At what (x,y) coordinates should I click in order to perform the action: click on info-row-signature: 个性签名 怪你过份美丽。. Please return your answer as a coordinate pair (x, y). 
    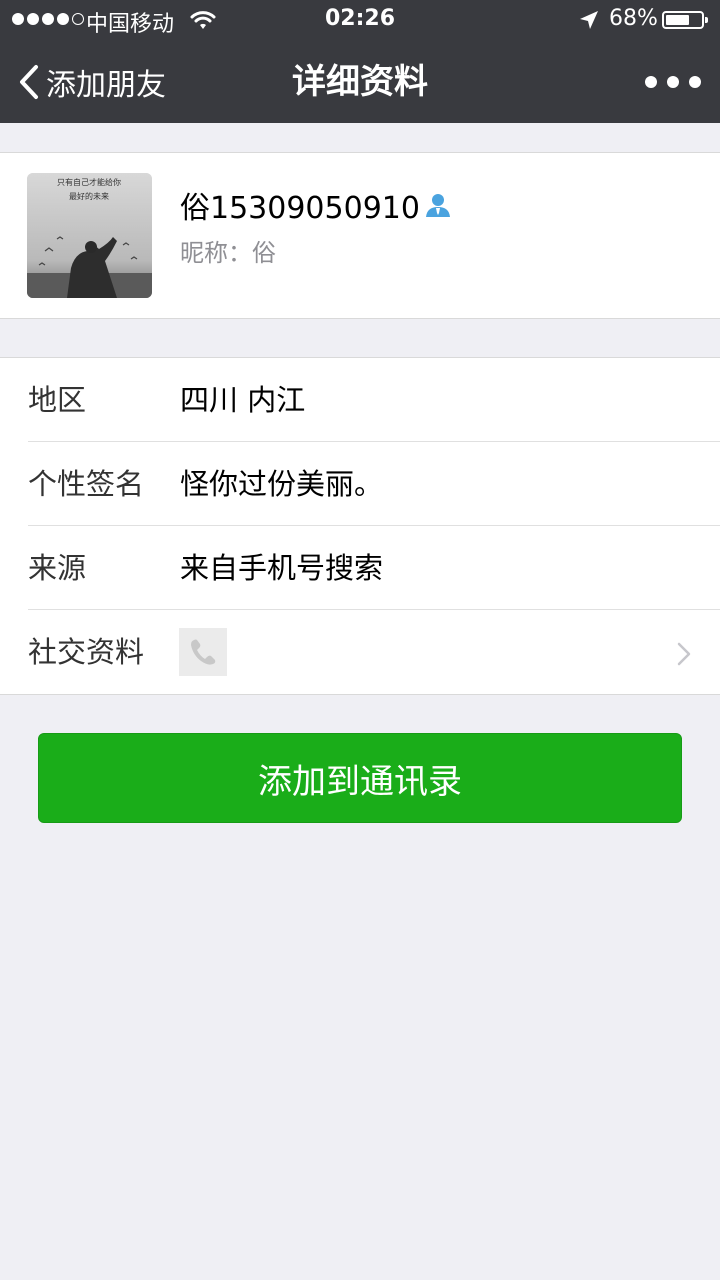
    Looking at the image, I should click on (360, 484).